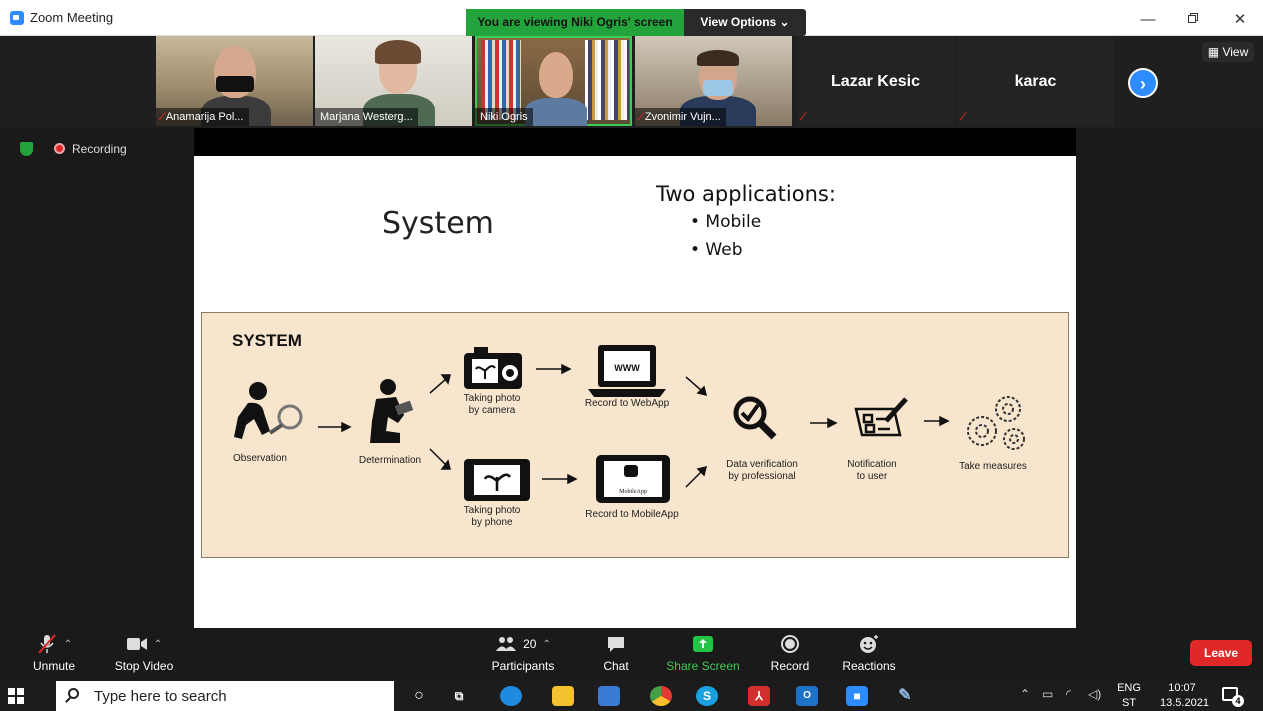 The width and height of the screenshot is (1263, 711). Describe the element at coordinates (1025, 694) in the screenshot. I see `tray-chevron-icon: ⌃` at that location.